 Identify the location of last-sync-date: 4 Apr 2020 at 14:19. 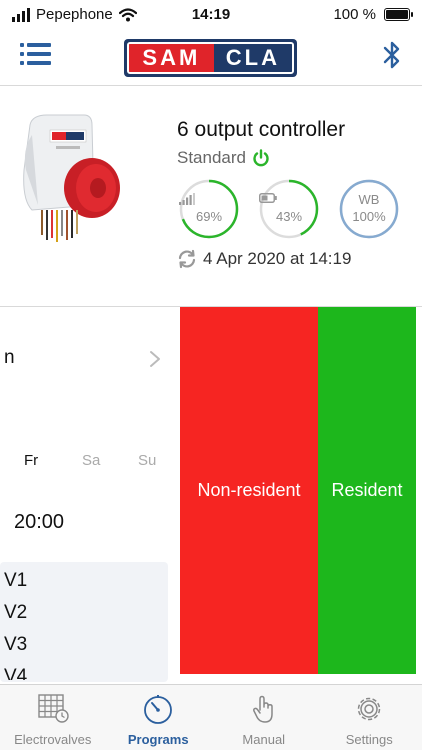
(277, 258).